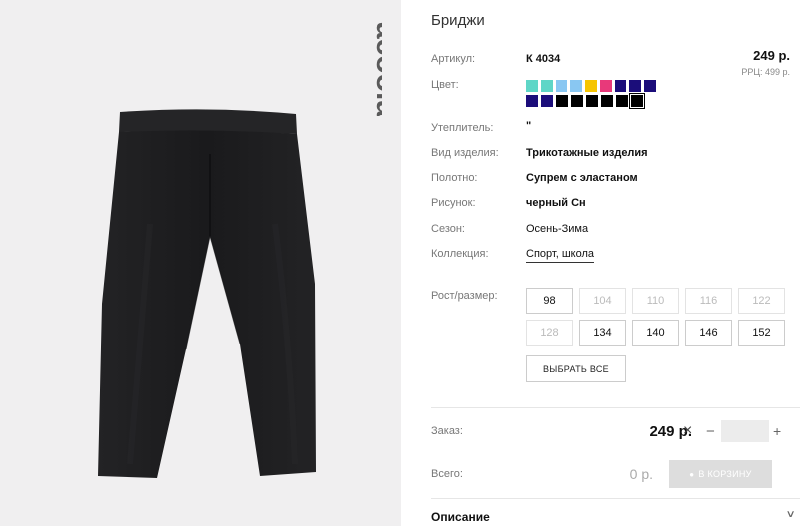 The image size is (800, 526). What do you see at coordinates (447, 474) in the screenshot?
I see `total-label: Всего:` at bounding box center [447, 474].